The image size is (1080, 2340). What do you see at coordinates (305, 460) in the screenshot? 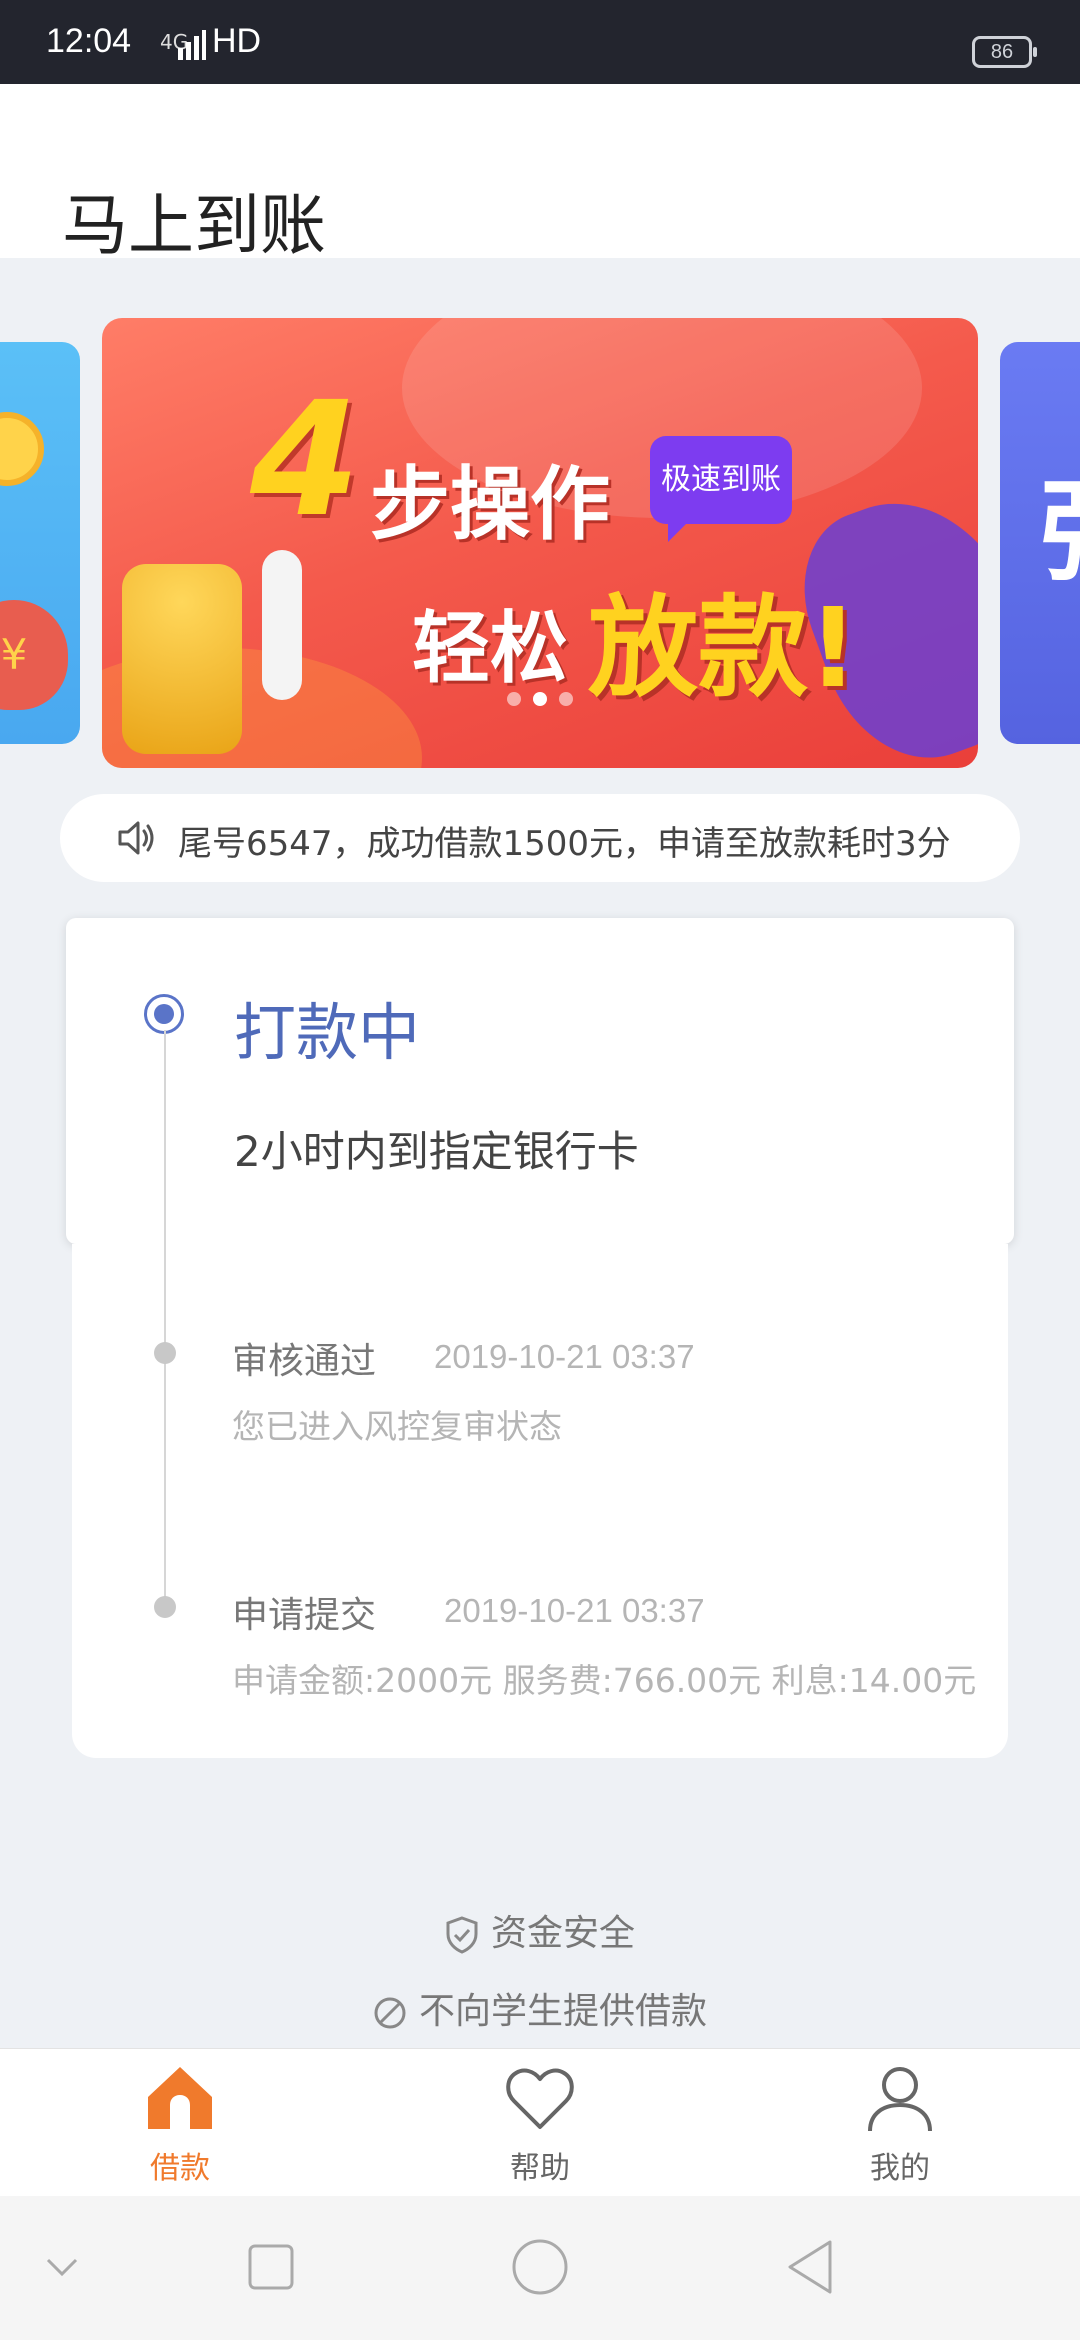
I see `banner-number: 4` at bounding box center [305, 460].